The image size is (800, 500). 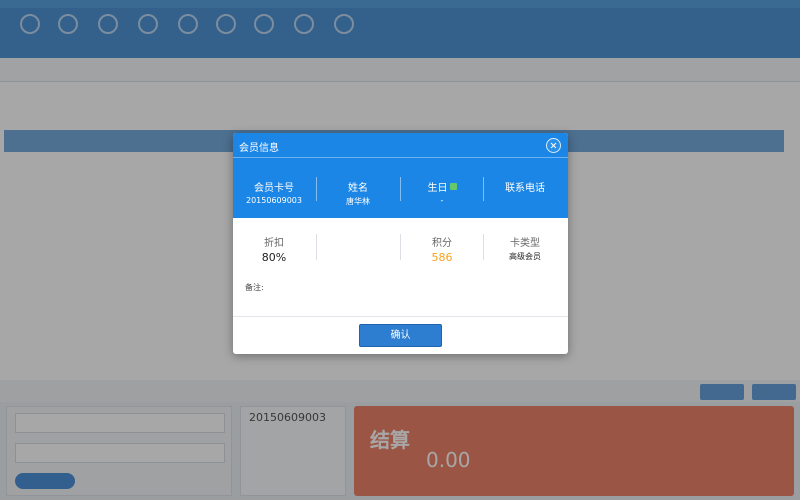 I want to click on close-icon, so click(x=553, y=145).